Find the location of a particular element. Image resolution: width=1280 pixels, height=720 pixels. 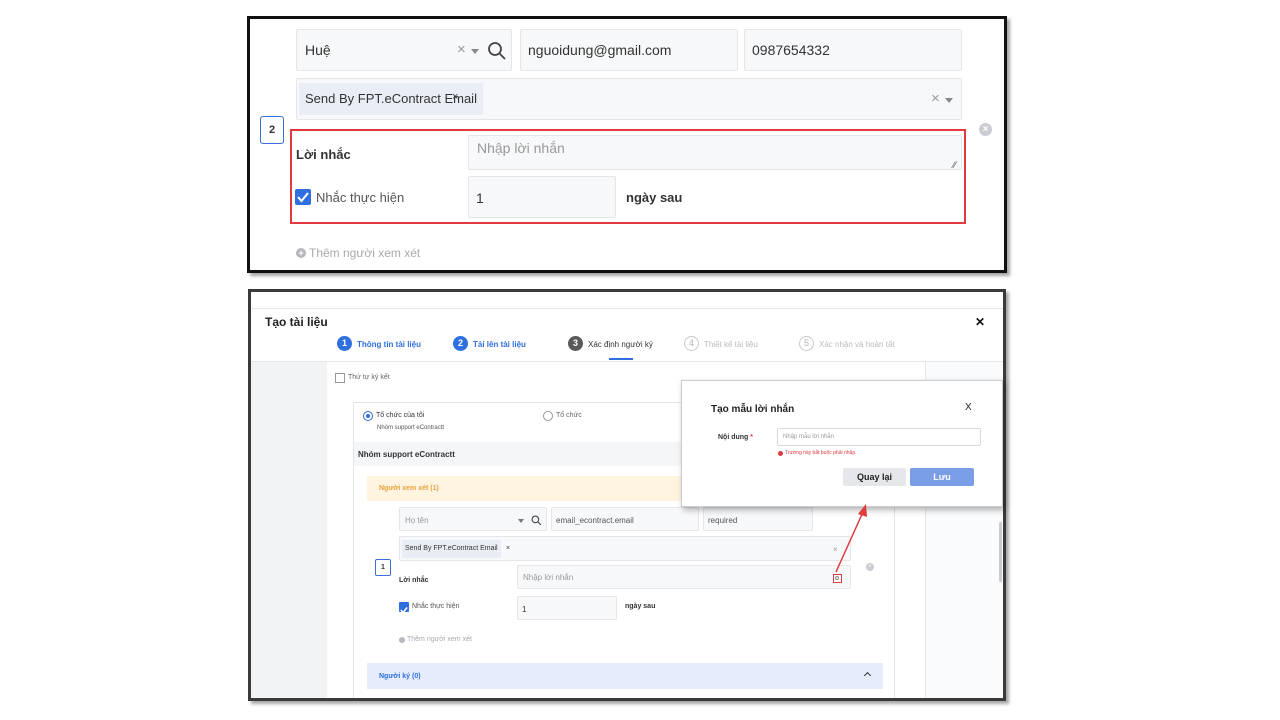

signer-section-title: Người ký (0) is located at coordinates (400, 676).